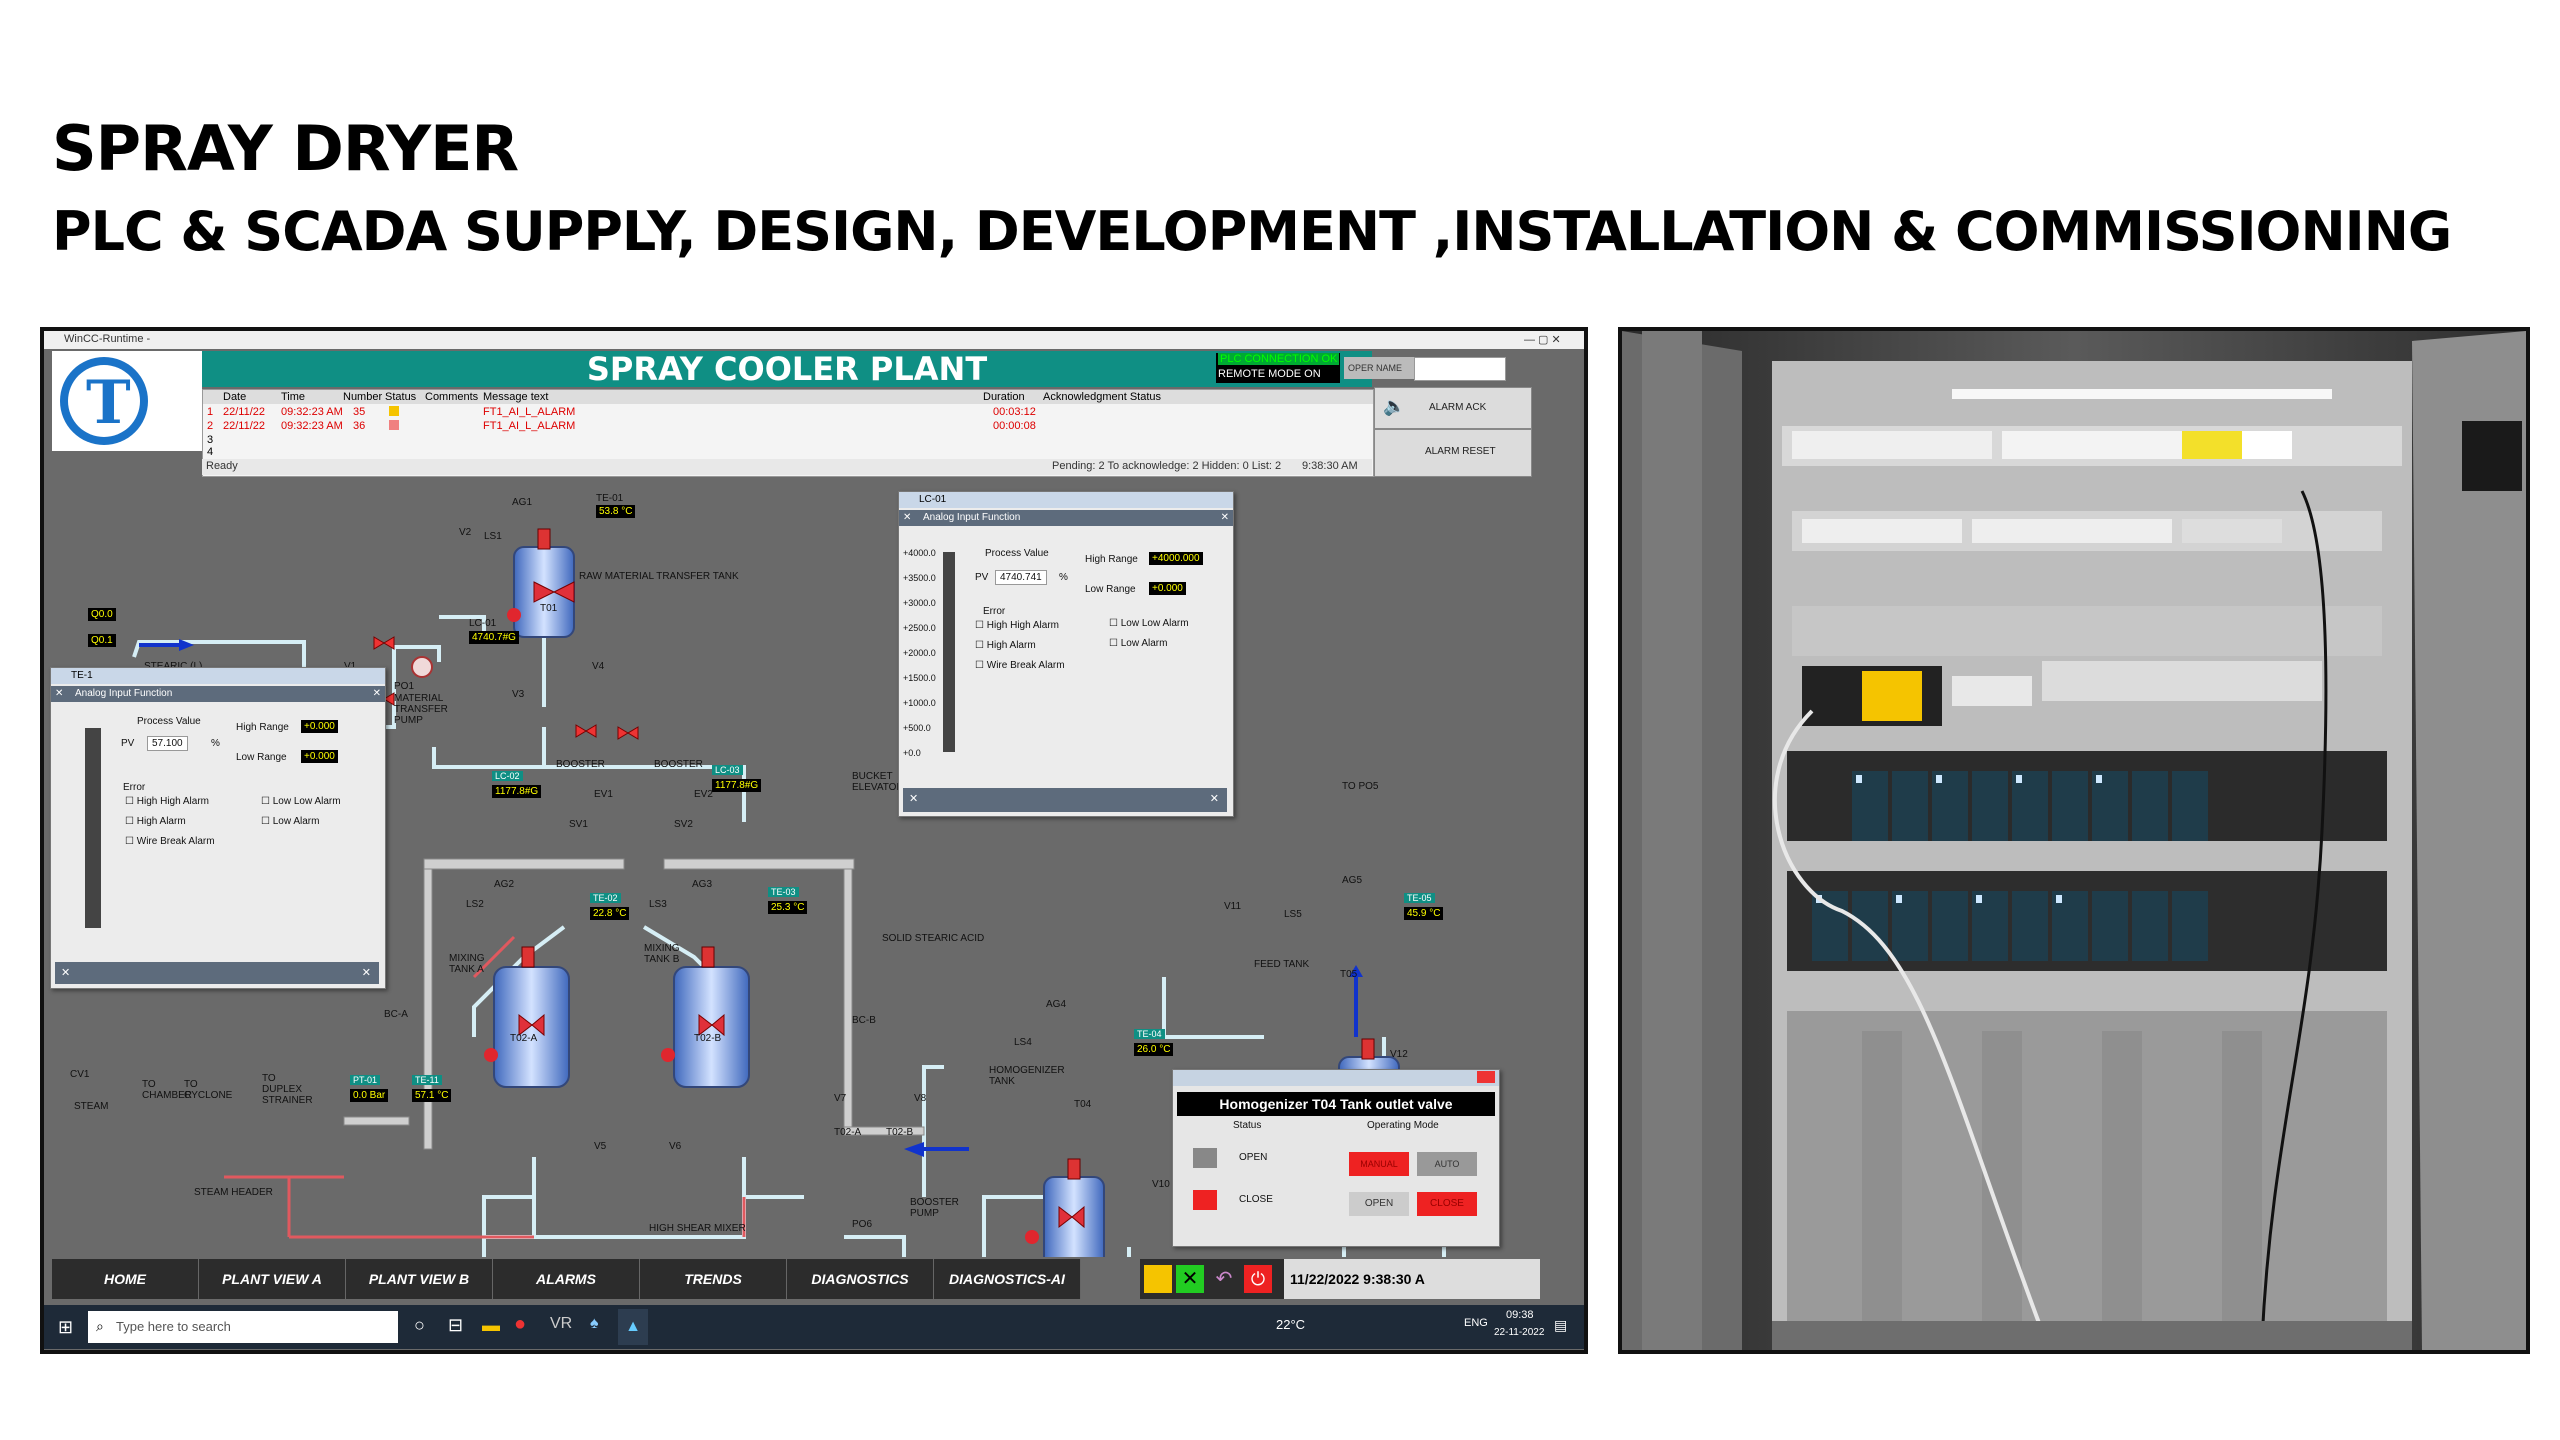 This screenshot has width=2560, height=1440. Describe the element at coordinates (100, 1326) in the screenshot. I see `search-icon: ⌕` at that location.